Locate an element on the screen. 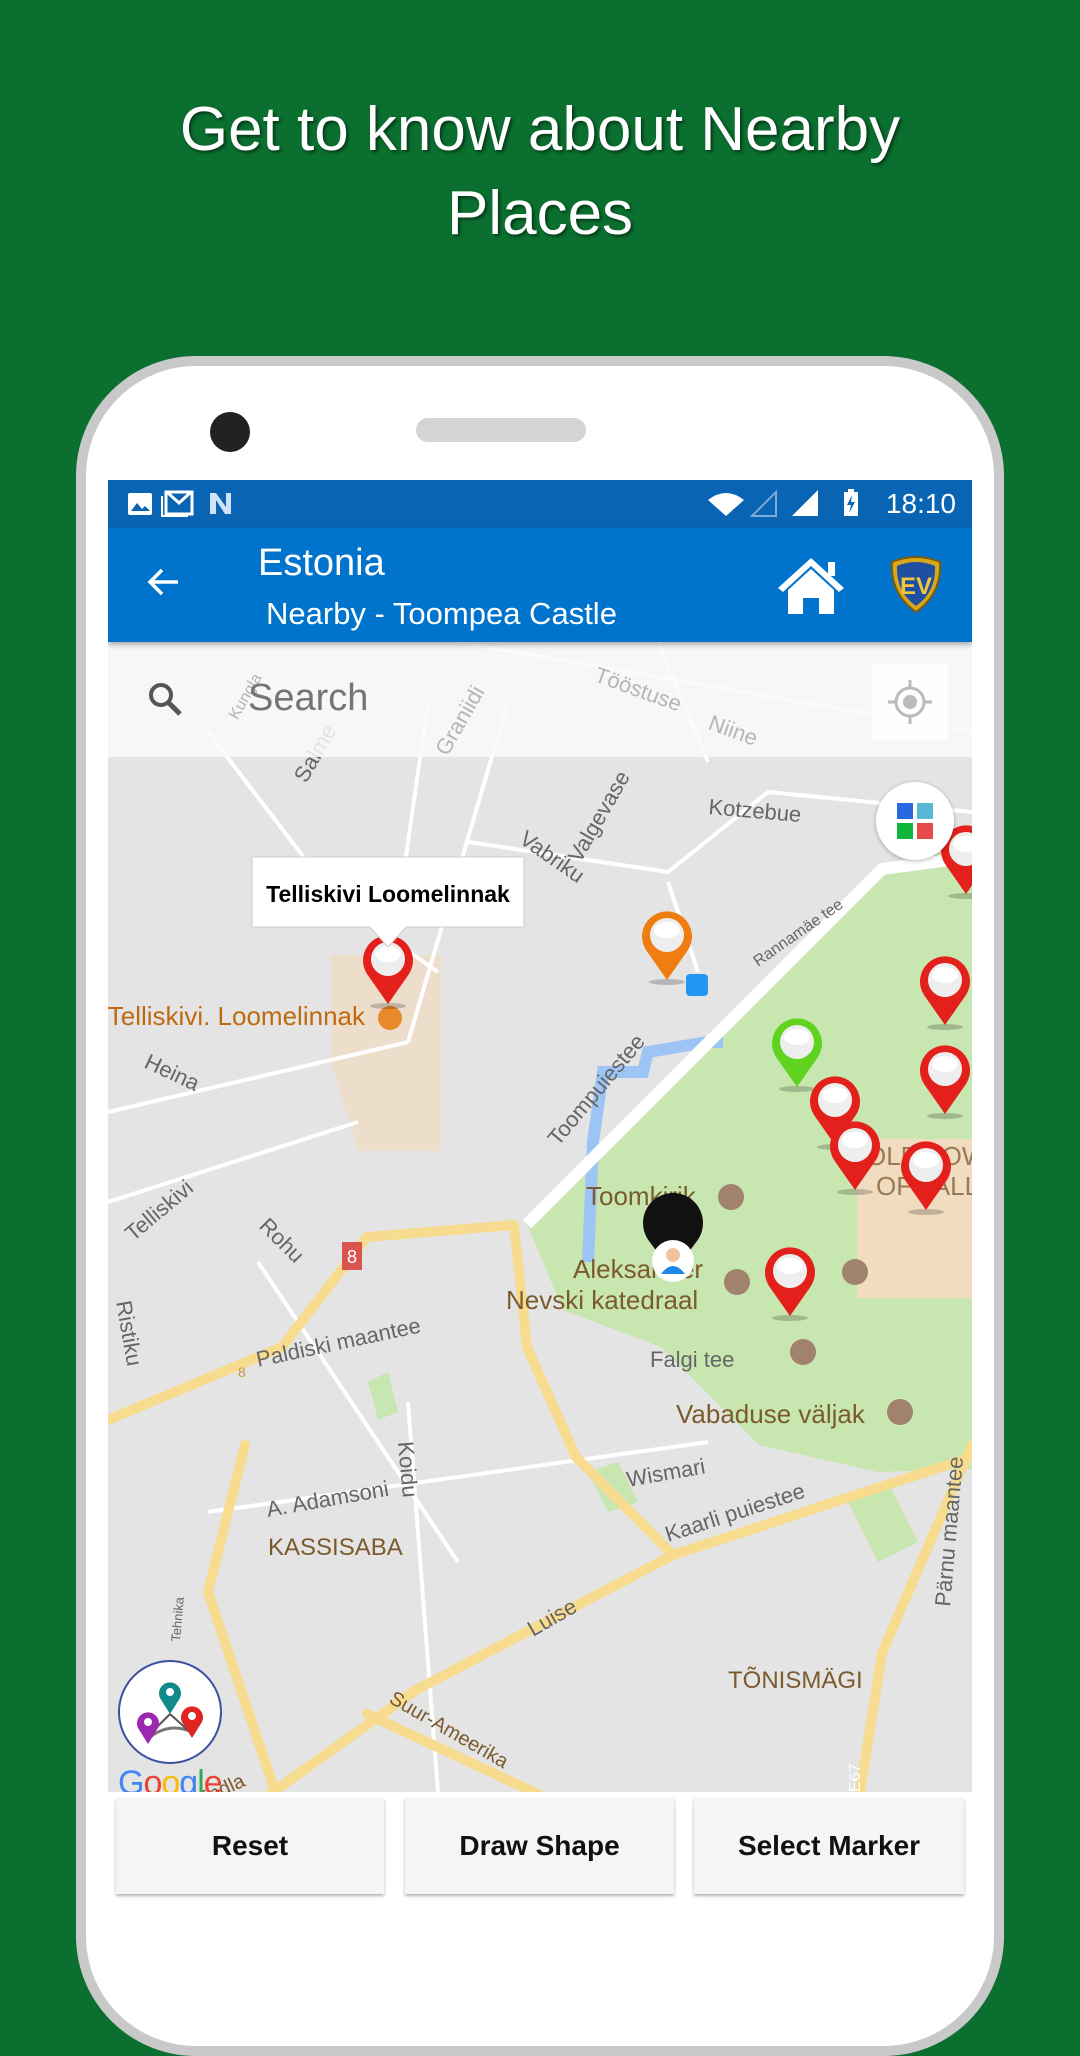 The height and width of the screenshot is (2056, 1080). status-time: 18:10 is located at coordinates (920, 503).